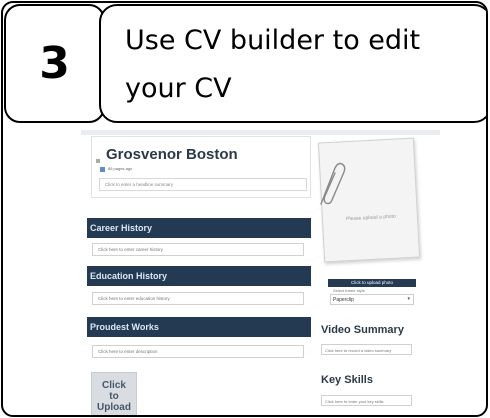  I want to click on key-skills-heading: Key Skills, so click(347, 380).